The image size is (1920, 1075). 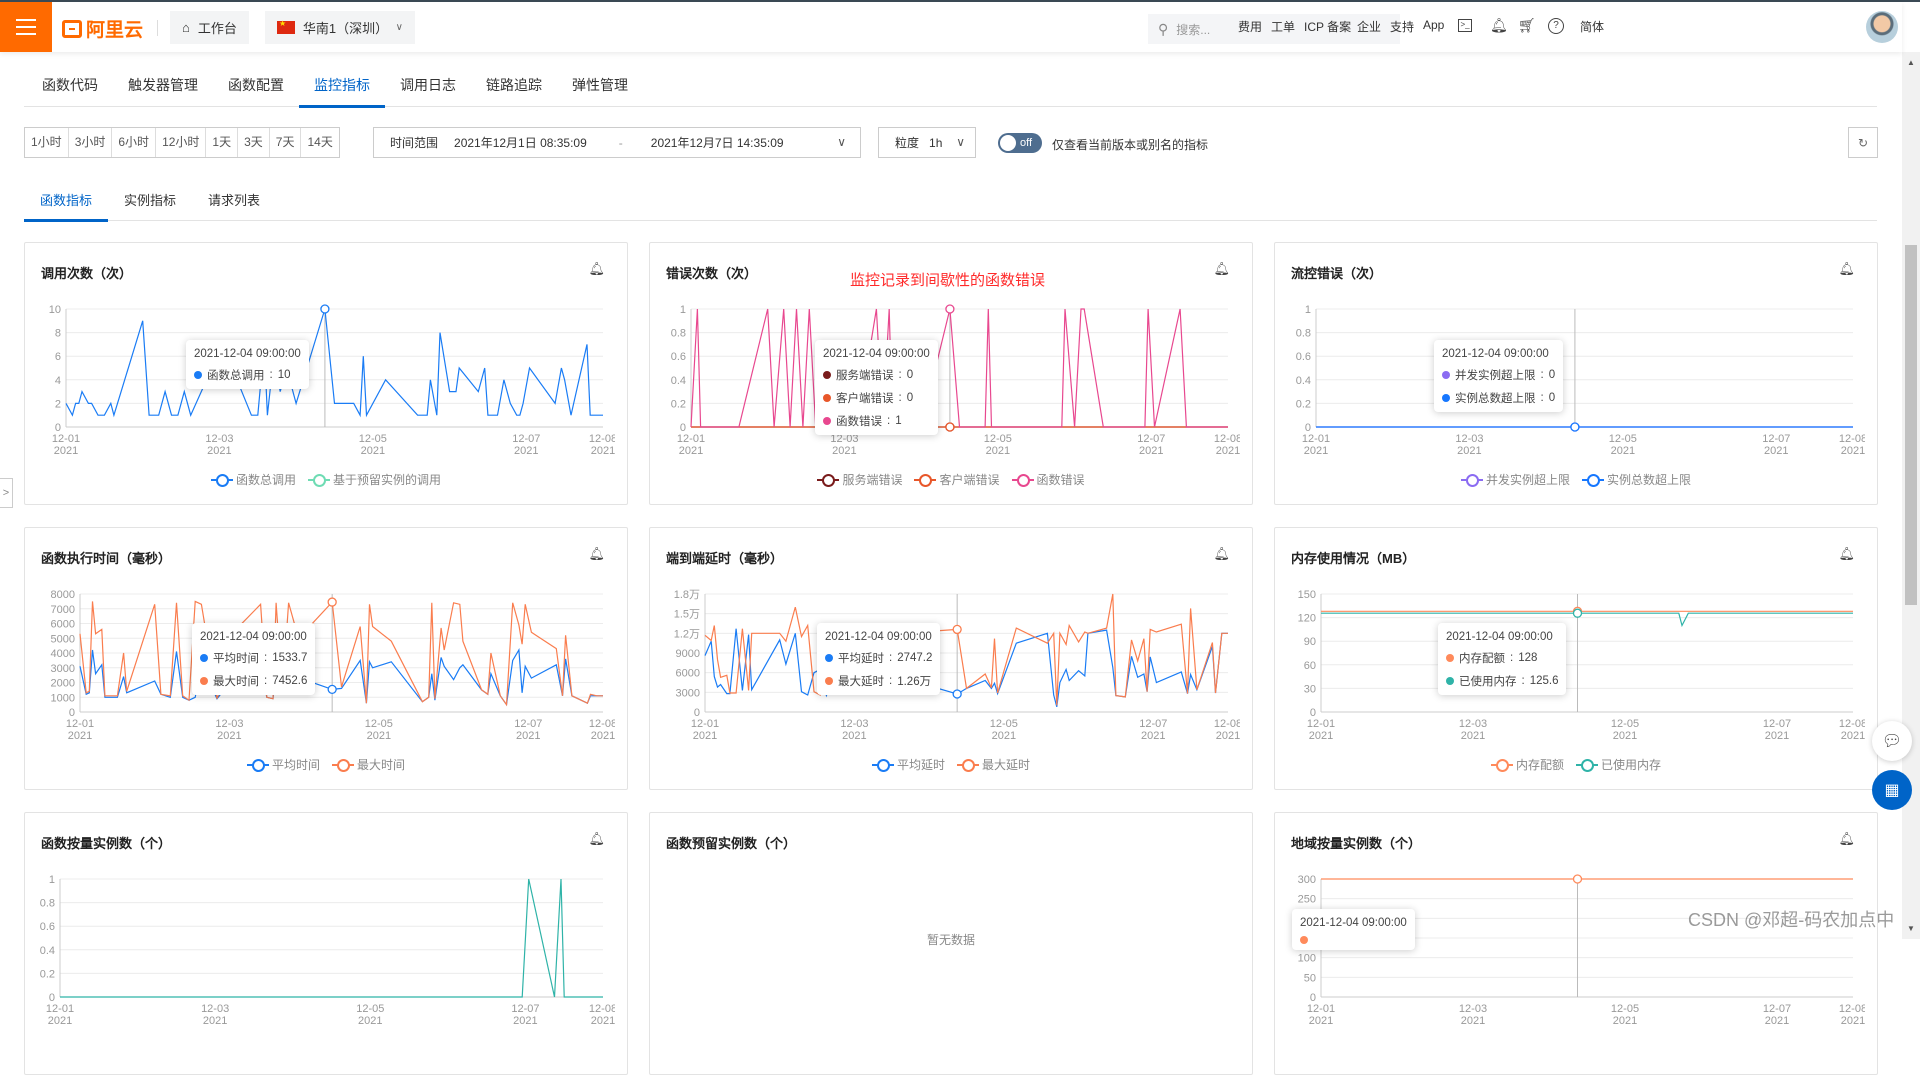 What do you see at coordinates (256, 86) in the screenshot?
I see `tab-2: 函数配置` at bounding box center [256, 86].